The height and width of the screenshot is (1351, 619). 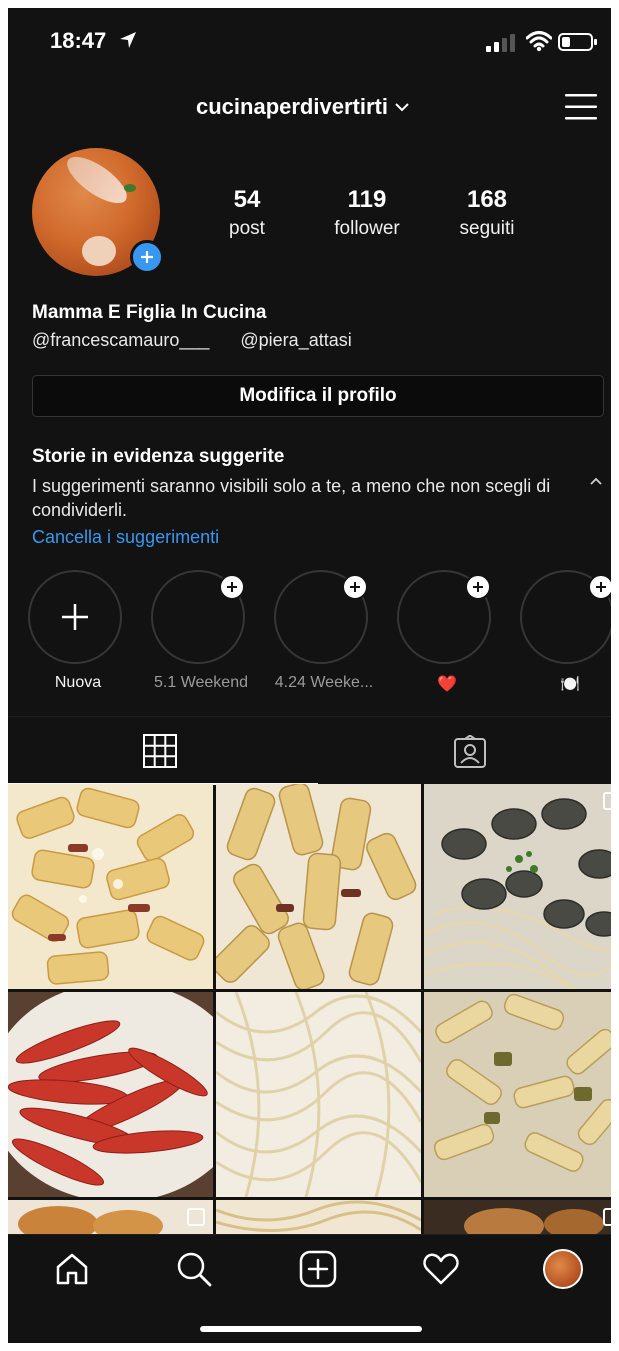 What do you see at coordinates (581, 107) in the screenshot?
I see `menu-hamburger-icon` at bounding box center [581, 107].